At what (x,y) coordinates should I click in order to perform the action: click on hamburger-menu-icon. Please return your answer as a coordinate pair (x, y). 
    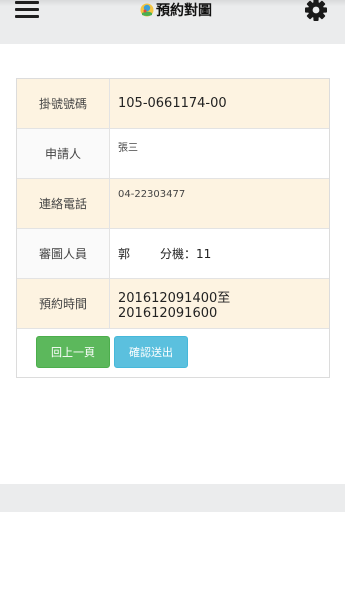
    Looking at the image, I should click on (27, 11).